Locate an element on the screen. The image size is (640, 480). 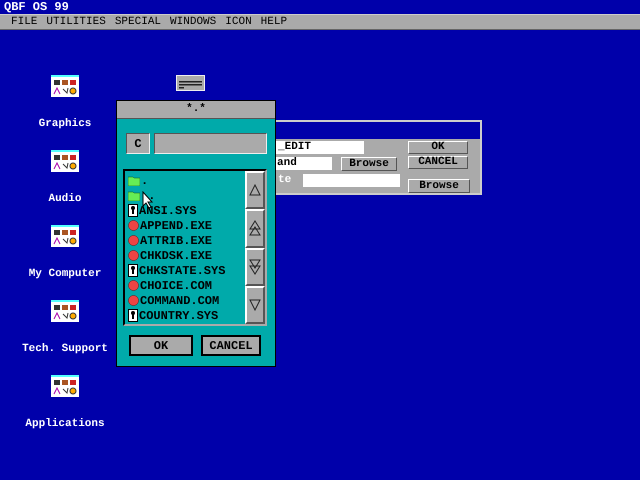
list-entry: CHKSTATE.SYS is located at coordinates (186, 270).